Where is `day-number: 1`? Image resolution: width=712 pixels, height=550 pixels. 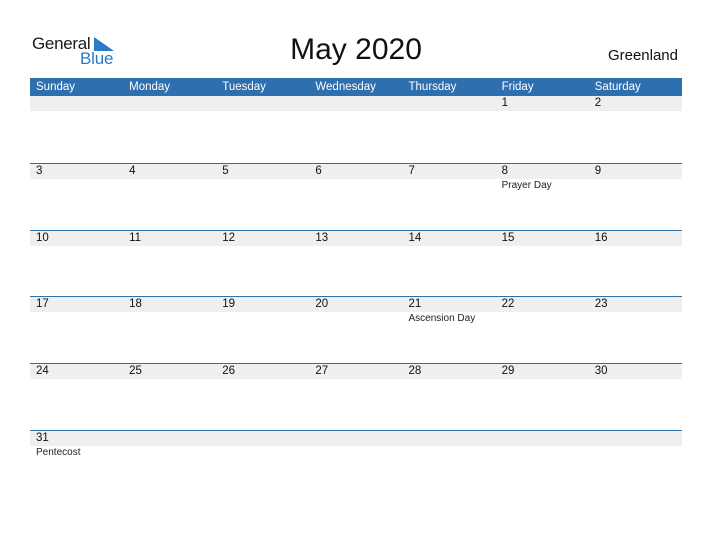
day-number: 1 is located at coordinates (505, 103).